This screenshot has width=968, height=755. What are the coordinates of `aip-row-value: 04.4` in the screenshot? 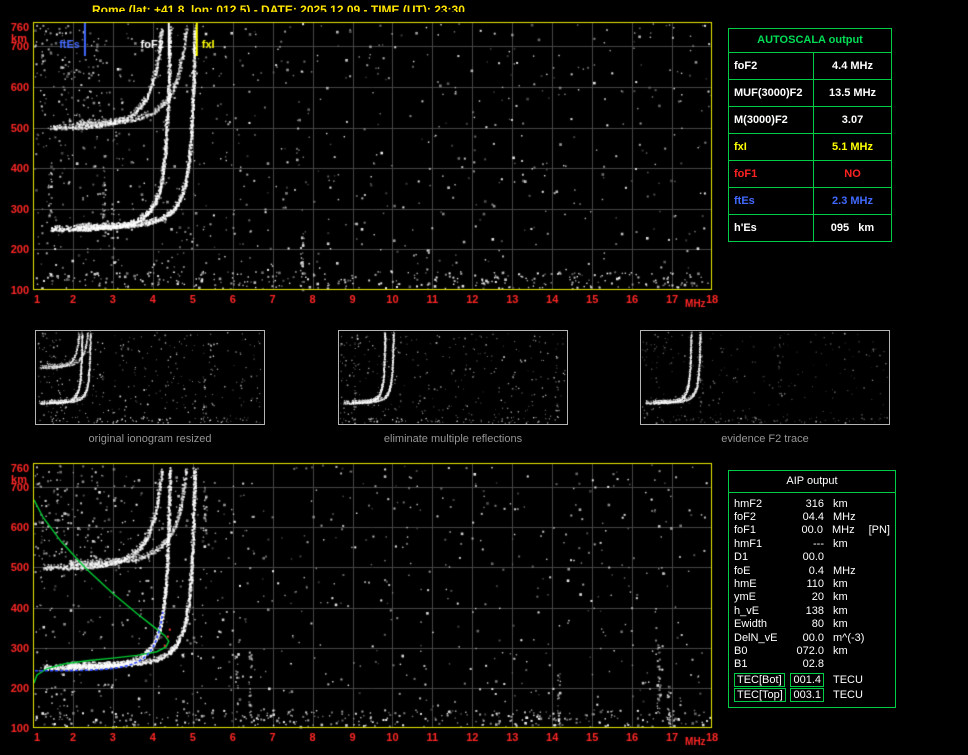 It's located at (813, 517).